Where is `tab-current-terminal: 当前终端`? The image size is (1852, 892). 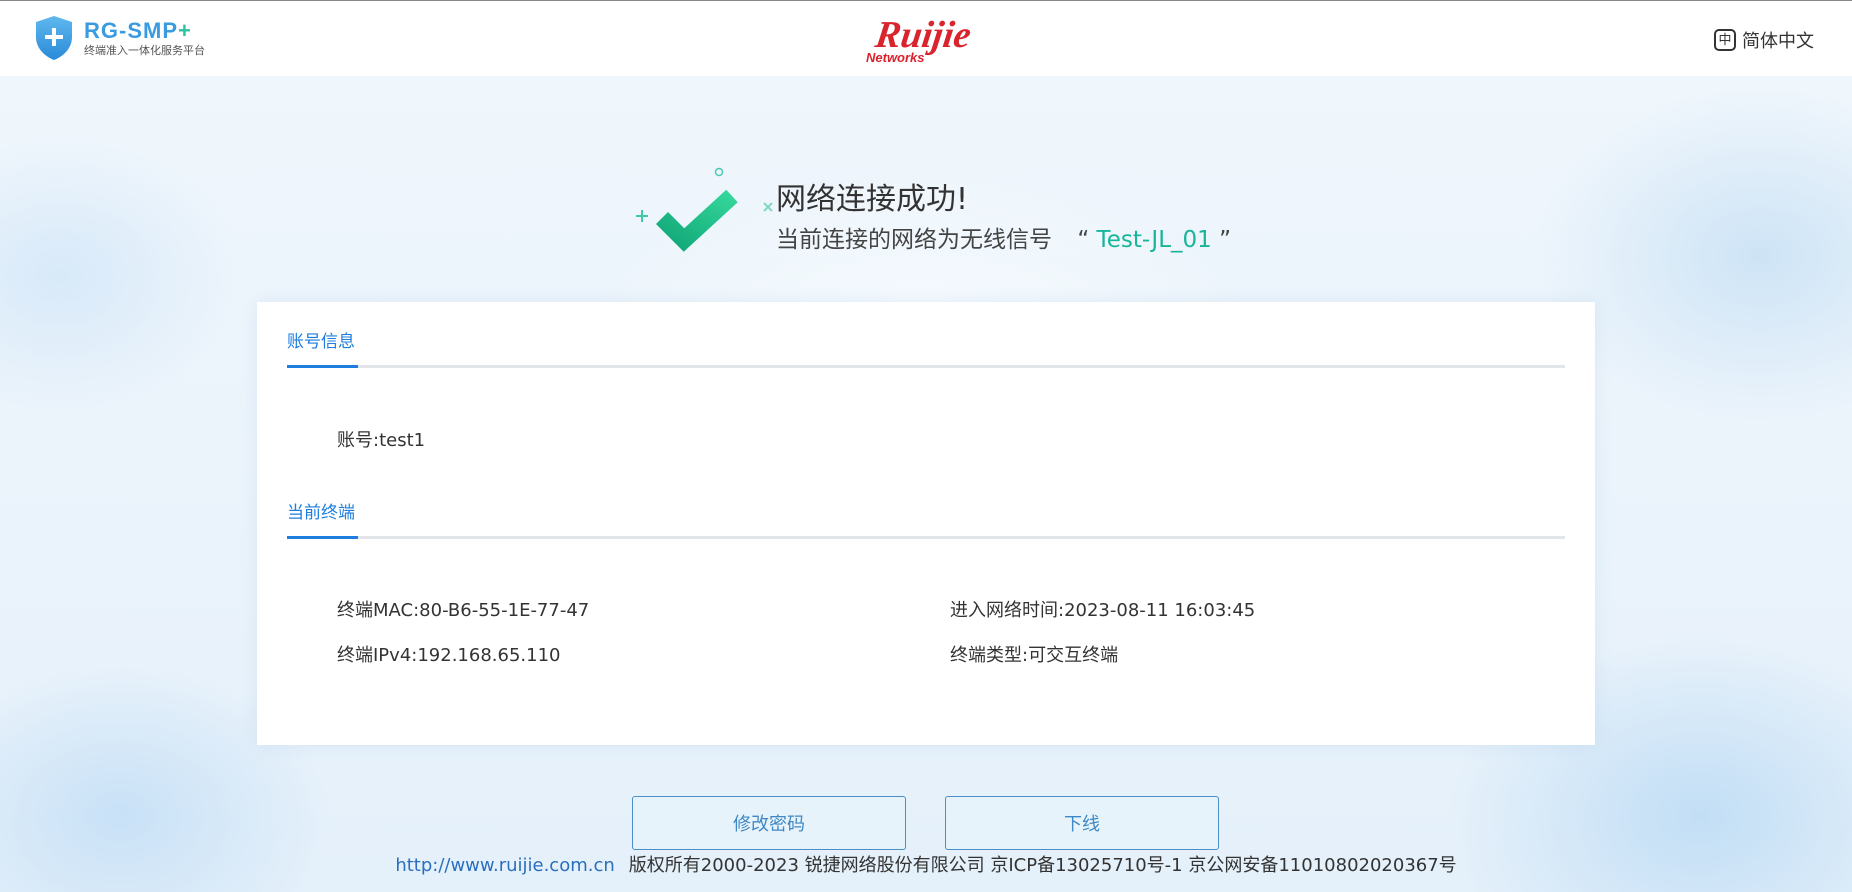 tab-current-terminal: 当前终端 is located at coordinates (321, 513).